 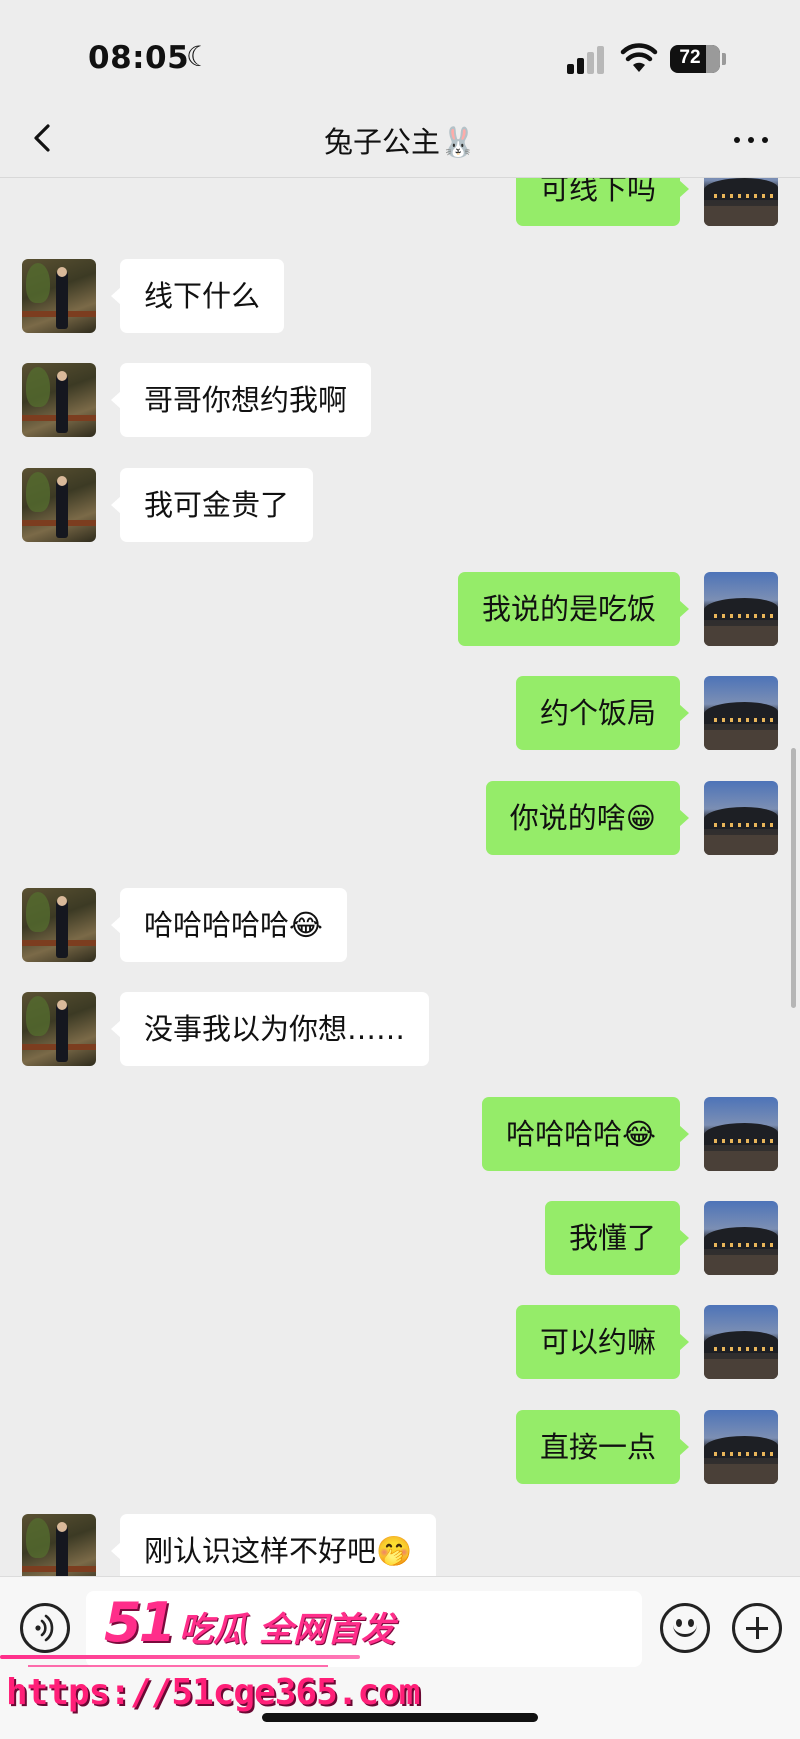 I want to click on battery-percent: 72, so click(x=690, y=57).